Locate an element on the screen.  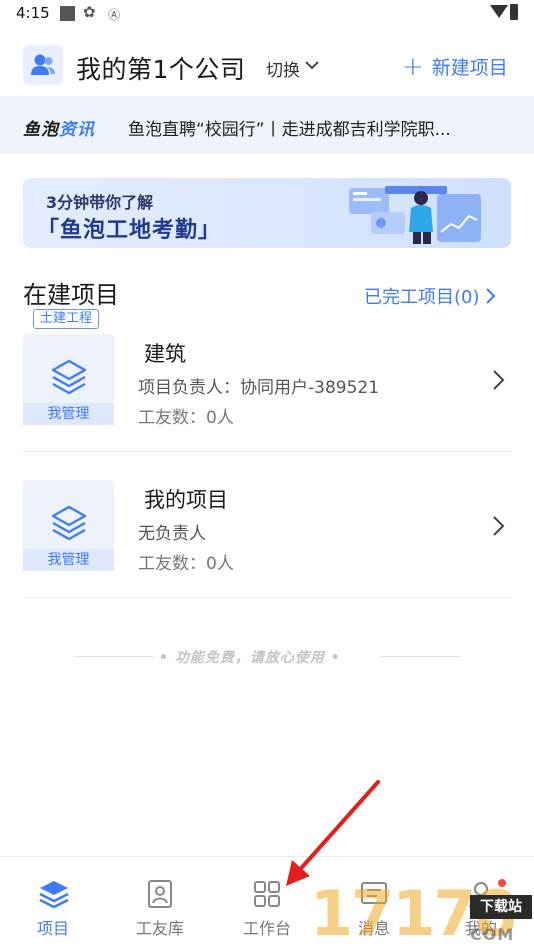
new-project-label: 新建项目 is located at coordinates (469, 68).